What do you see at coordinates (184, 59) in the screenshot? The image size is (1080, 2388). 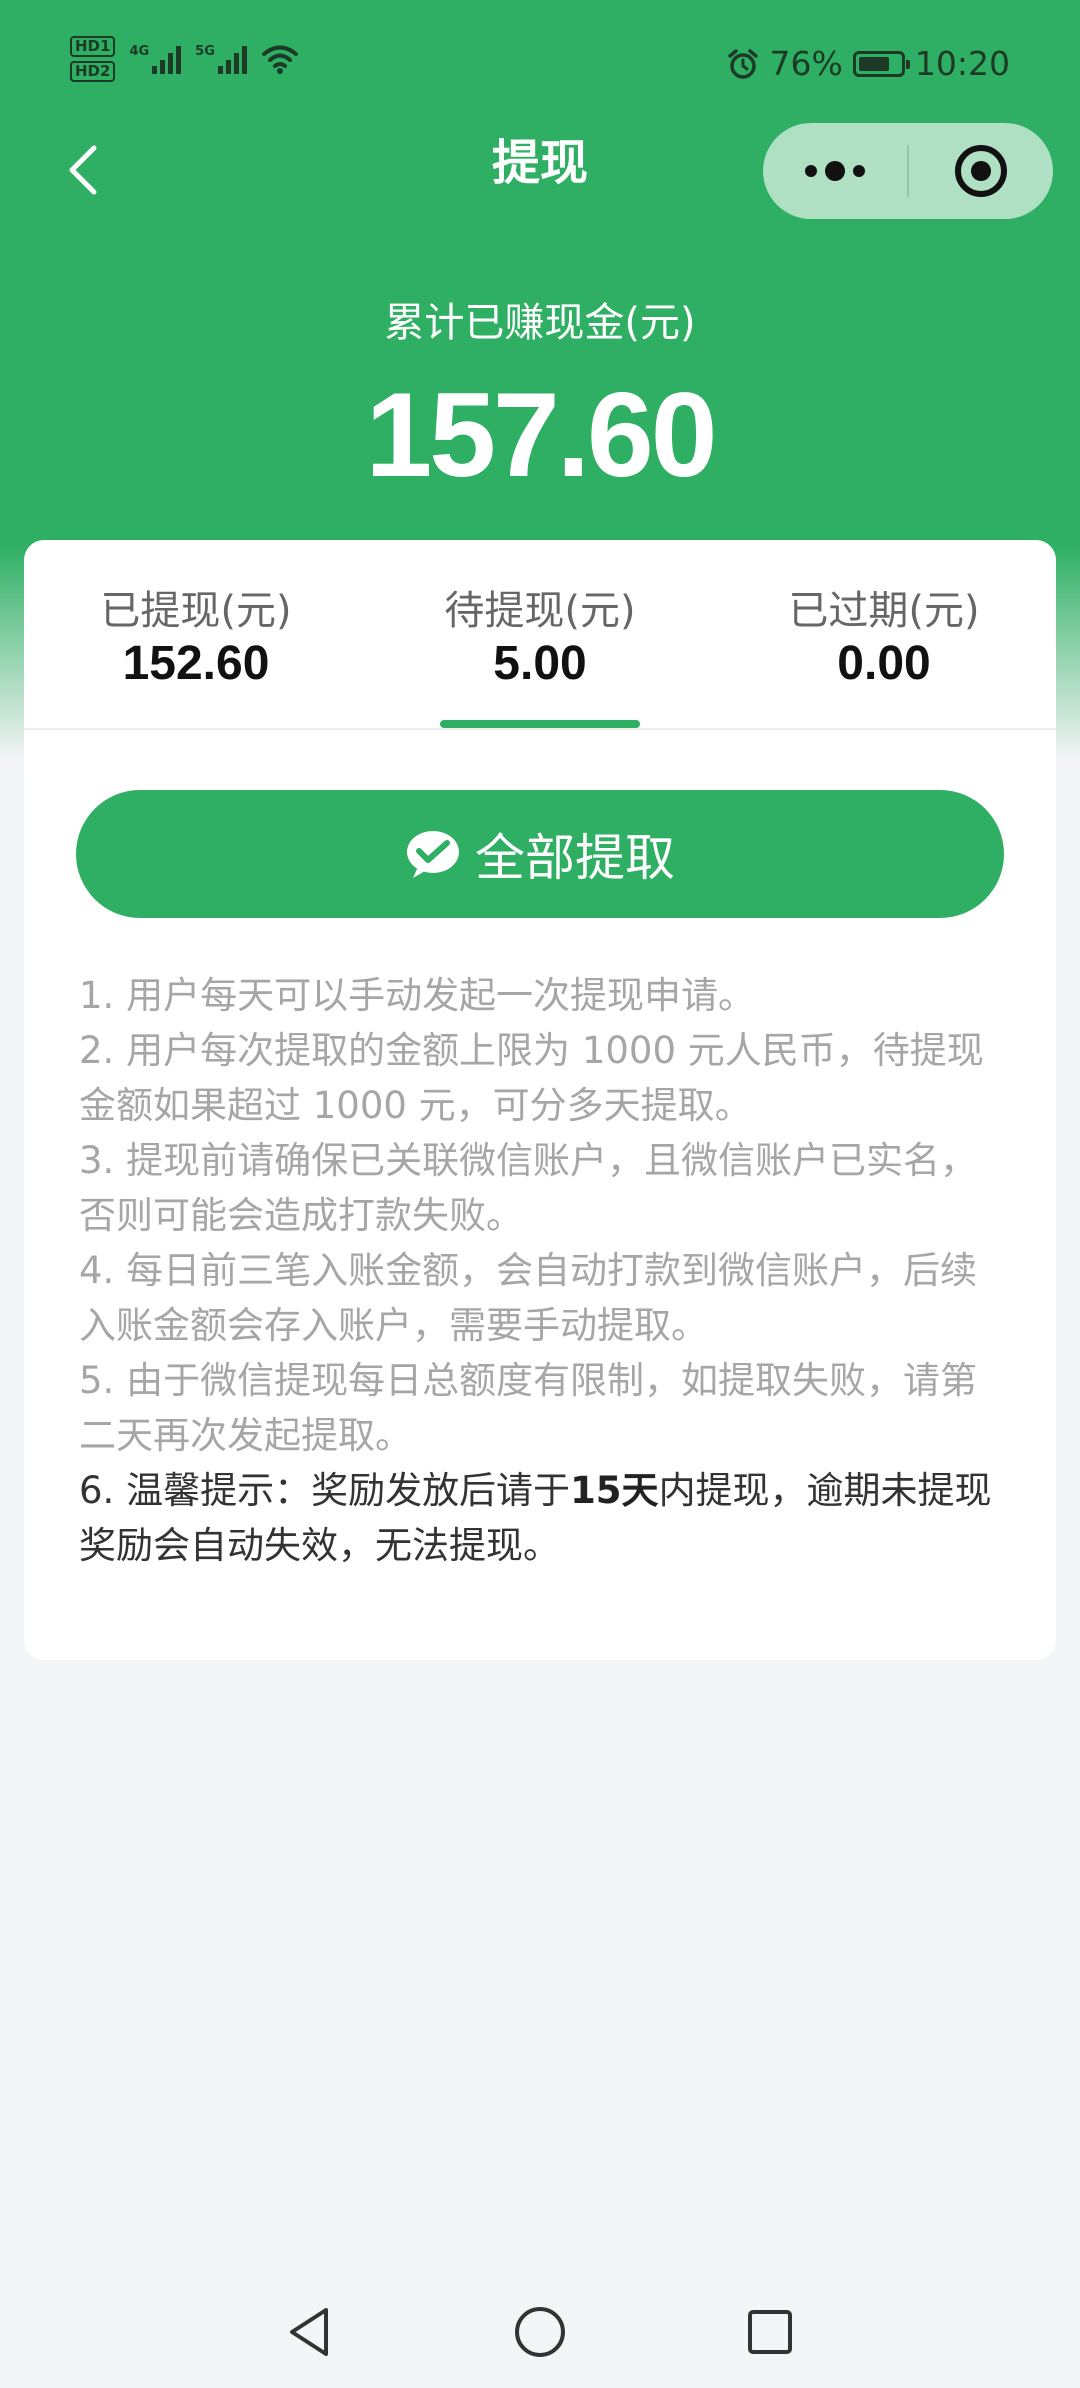 I see `status-left: HD1 HD2 4G 5G` at bounding box center [184, 59].